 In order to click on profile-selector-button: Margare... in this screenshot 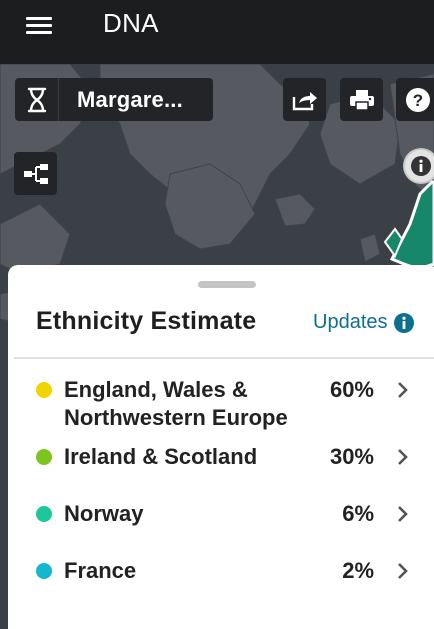, I will do `click(114, 99)`.